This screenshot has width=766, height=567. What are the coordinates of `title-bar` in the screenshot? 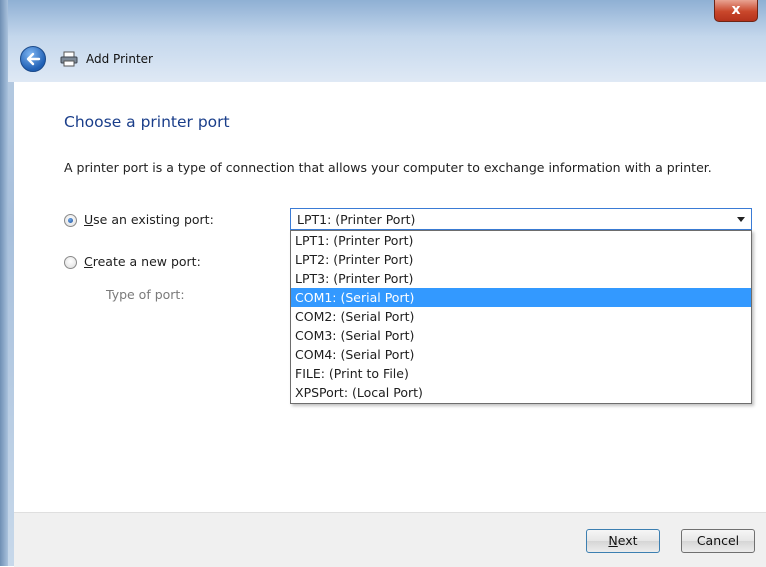 It's located at (387, 41).